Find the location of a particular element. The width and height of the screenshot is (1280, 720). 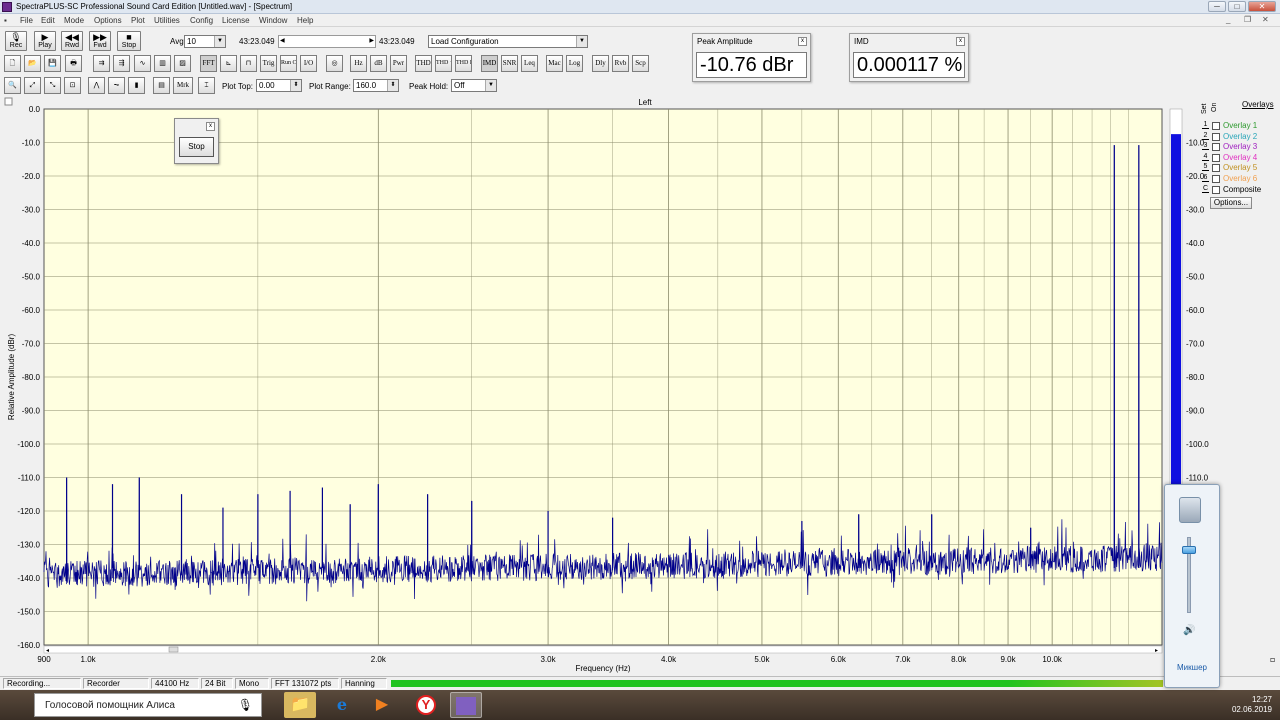

menu-mode: Mode is located at coordinates (74, 20).